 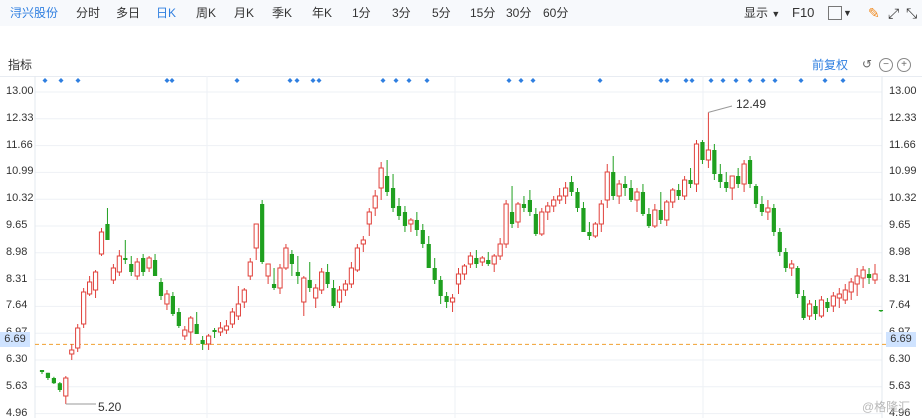 I want to click on tab-timeframe: 年K, so click(x=322, y=13).